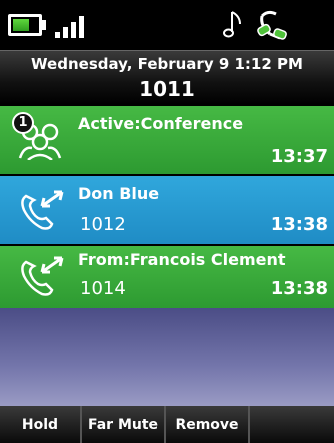  Describe the element at coordinates (292, 424) in the screenshot. I see `empty-softkey` at that location.